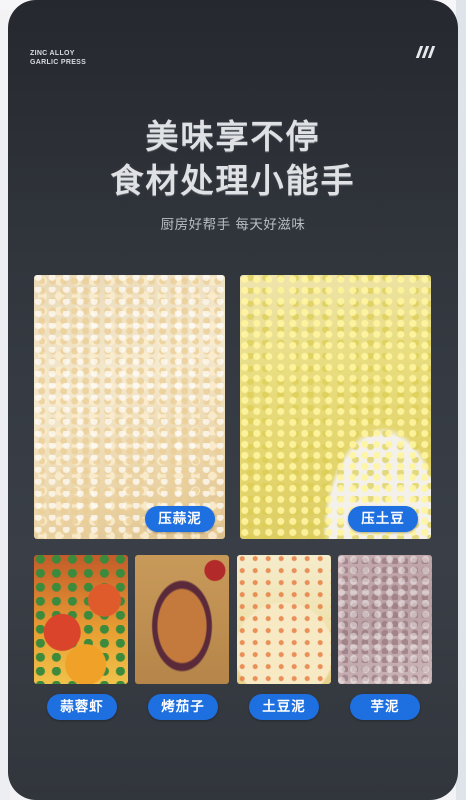  I want to click on taro-paste-photo, so click(385, 619).